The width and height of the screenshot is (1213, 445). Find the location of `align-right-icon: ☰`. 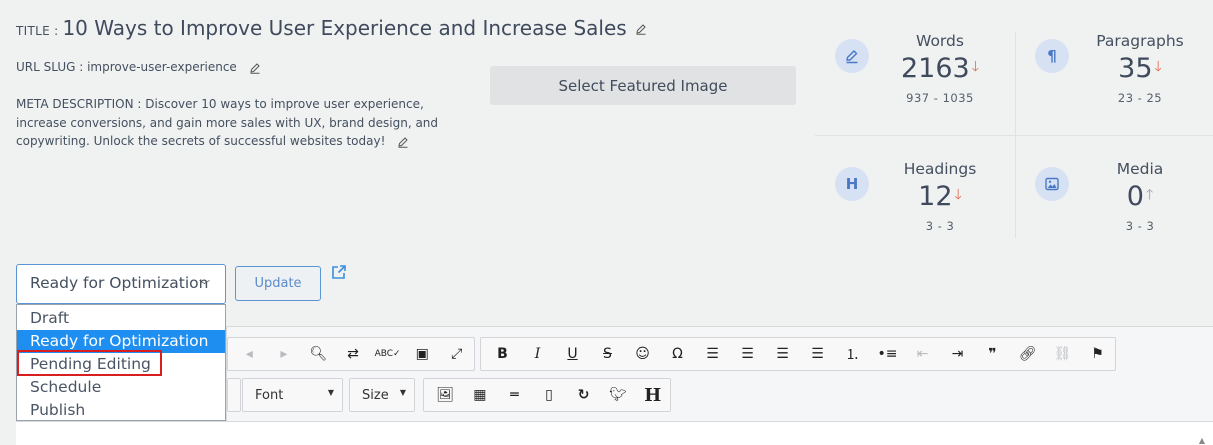

align-right-icon: ☰ is located at coordinates (782, 354).